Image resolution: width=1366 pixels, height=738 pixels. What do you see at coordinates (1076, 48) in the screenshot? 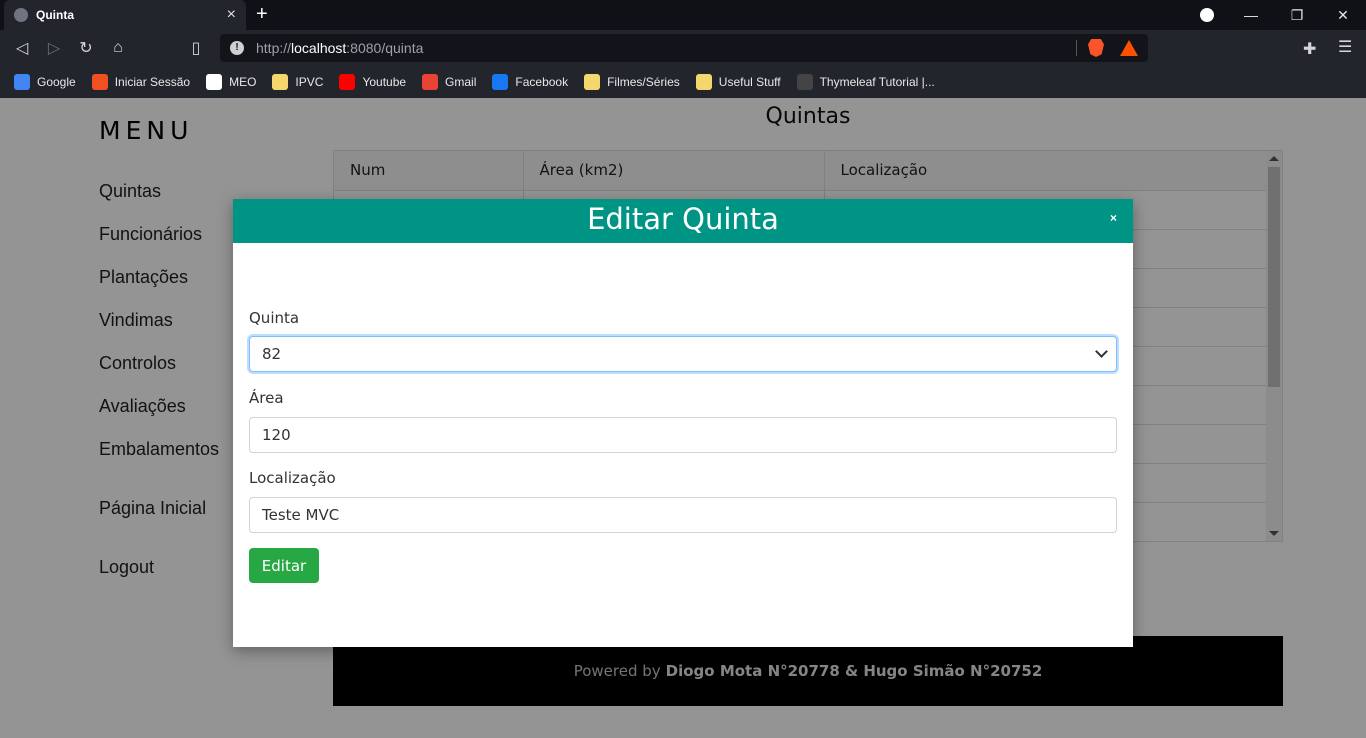
I see `address-separator` at bounding box center [1076, 48].